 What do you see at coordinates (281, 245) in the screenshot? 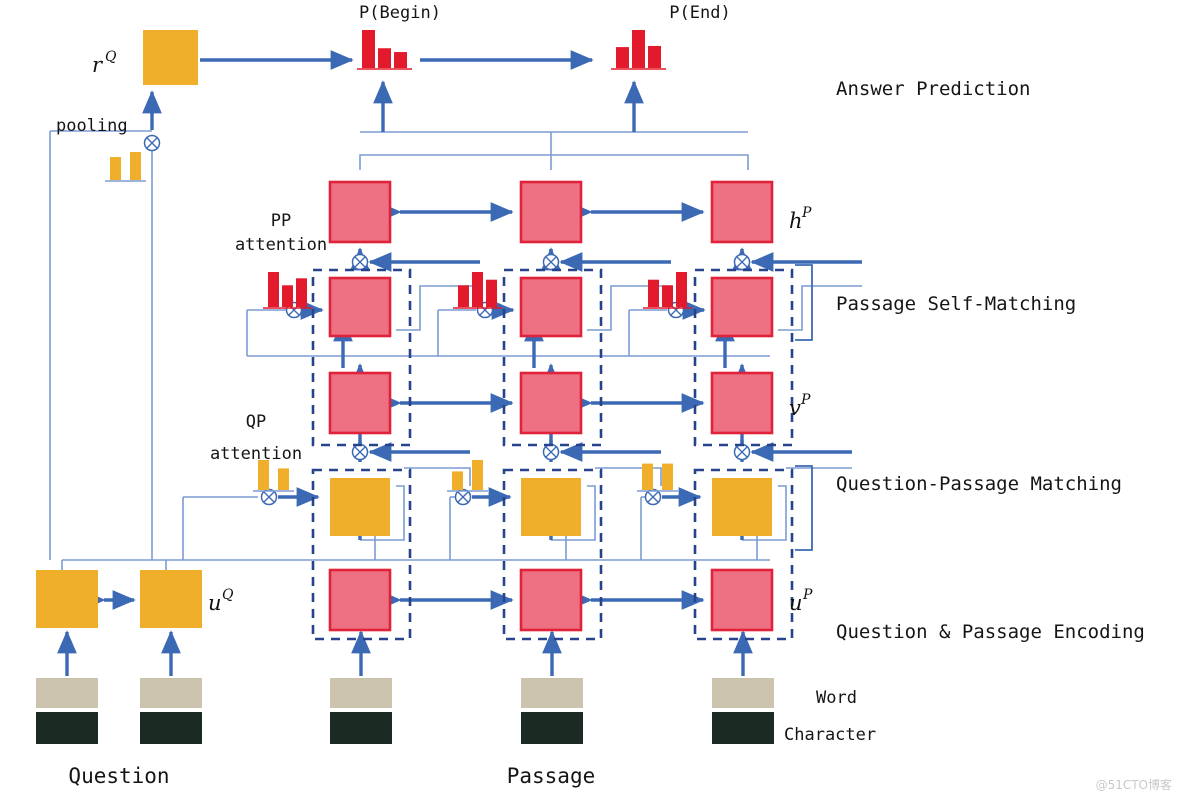
I see `pp-attention-label-2: attention` at bounding box center [281, 245].